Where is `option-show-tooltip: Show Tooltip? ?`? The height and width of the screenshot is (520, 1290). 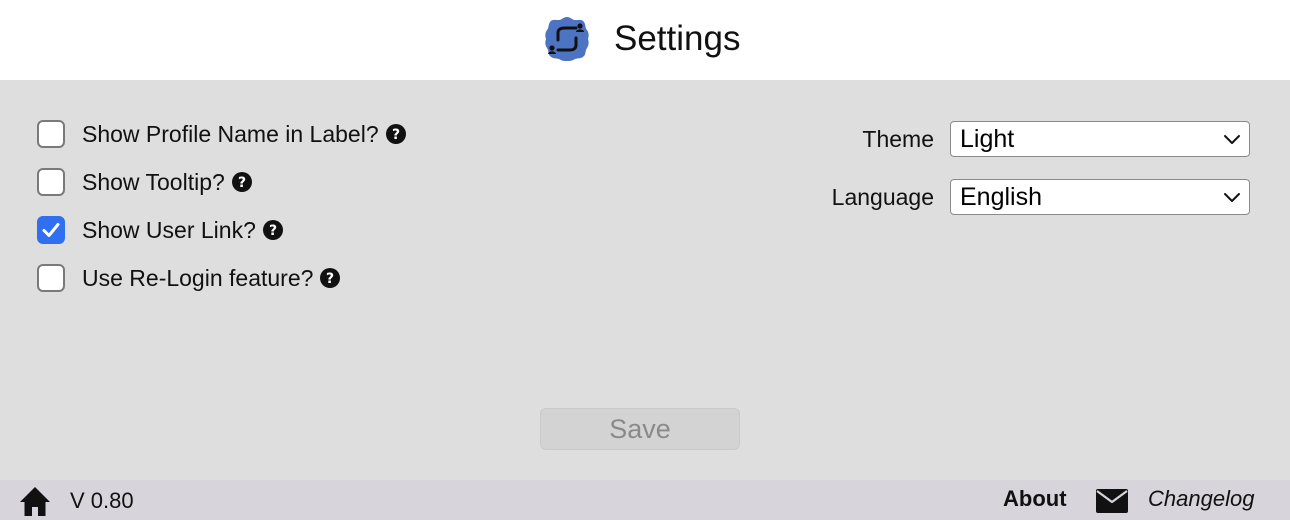
option-show-tooltip: Show Tooltip? ? is located at coordinates (144, 182).